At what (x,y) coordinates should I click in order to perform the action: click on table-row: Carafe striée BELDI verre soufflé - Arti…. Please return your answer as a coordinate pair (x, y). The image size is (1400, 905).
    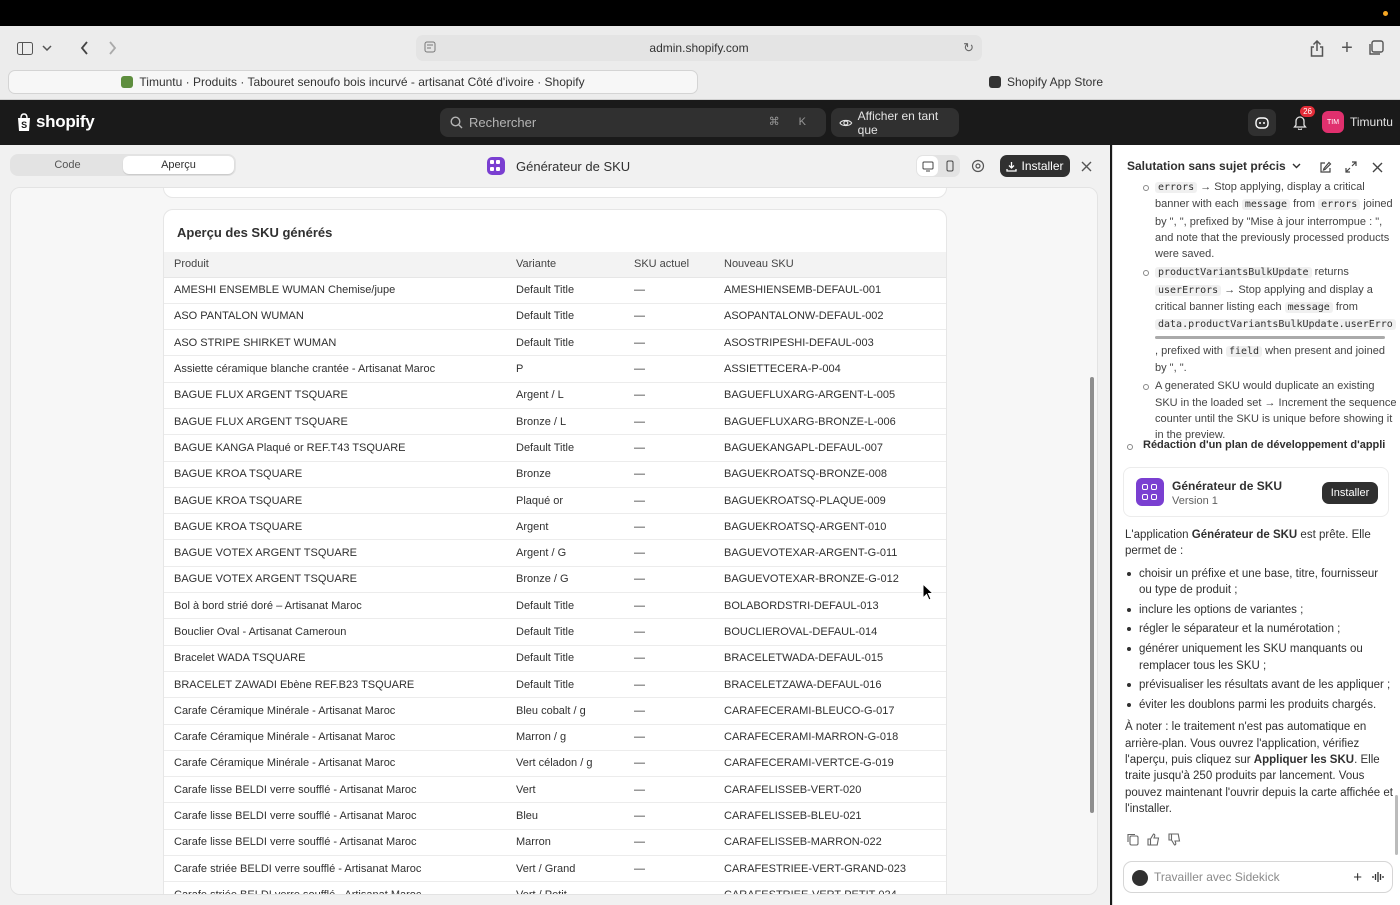
    Looking at the image, I should click on (555, 887).